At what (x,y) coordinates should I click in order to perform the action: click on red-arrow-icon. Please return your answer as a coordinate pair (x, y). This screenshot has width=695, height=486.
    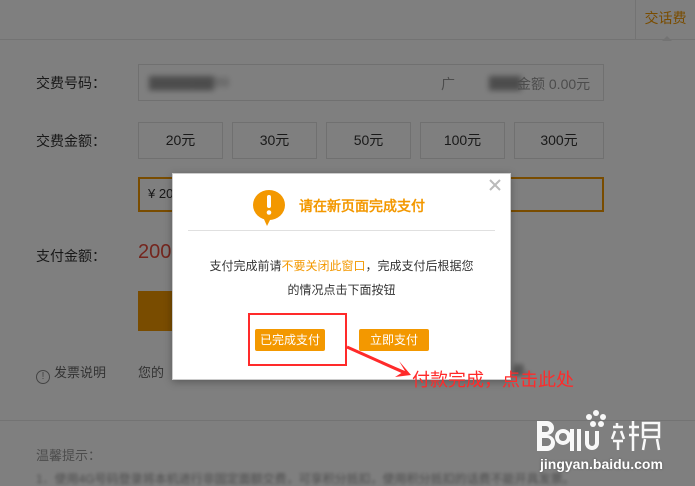
    Looking at the image, I should click on (378, 361).